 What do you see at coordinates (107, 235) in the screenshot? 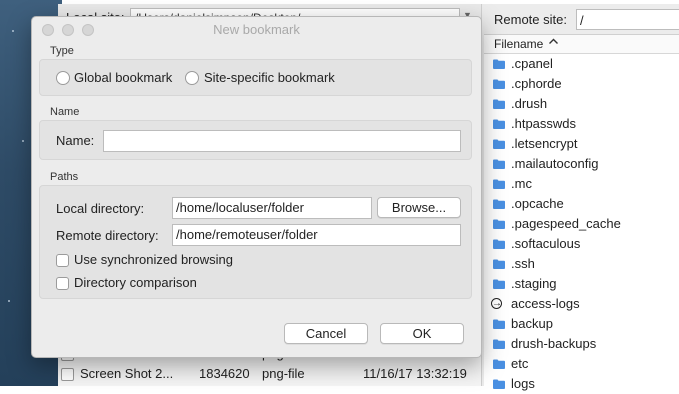
I see `remote-directory-label: Remote directory:` at bounding box center [107, 235].